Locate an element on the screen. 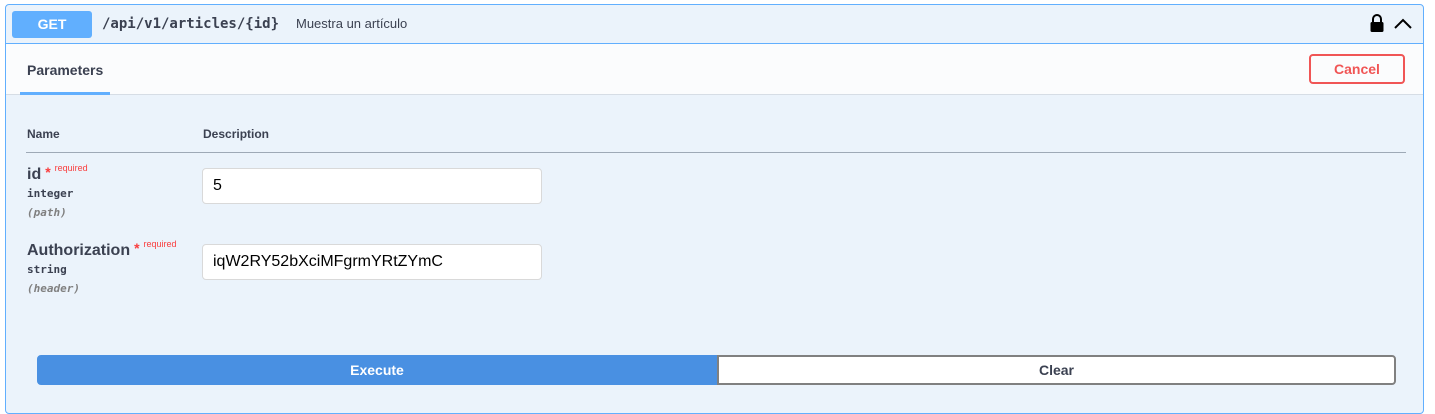 Image resolution: width=1435 pixels, height=414 pixels. tab-parameters-label: Parameters is located at coordinates (65, 70).